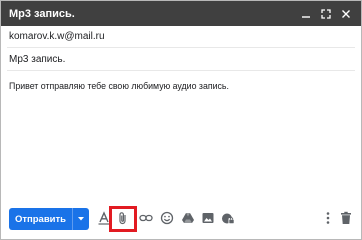  I want to click on fullscreen-icon, so click(326, 14).